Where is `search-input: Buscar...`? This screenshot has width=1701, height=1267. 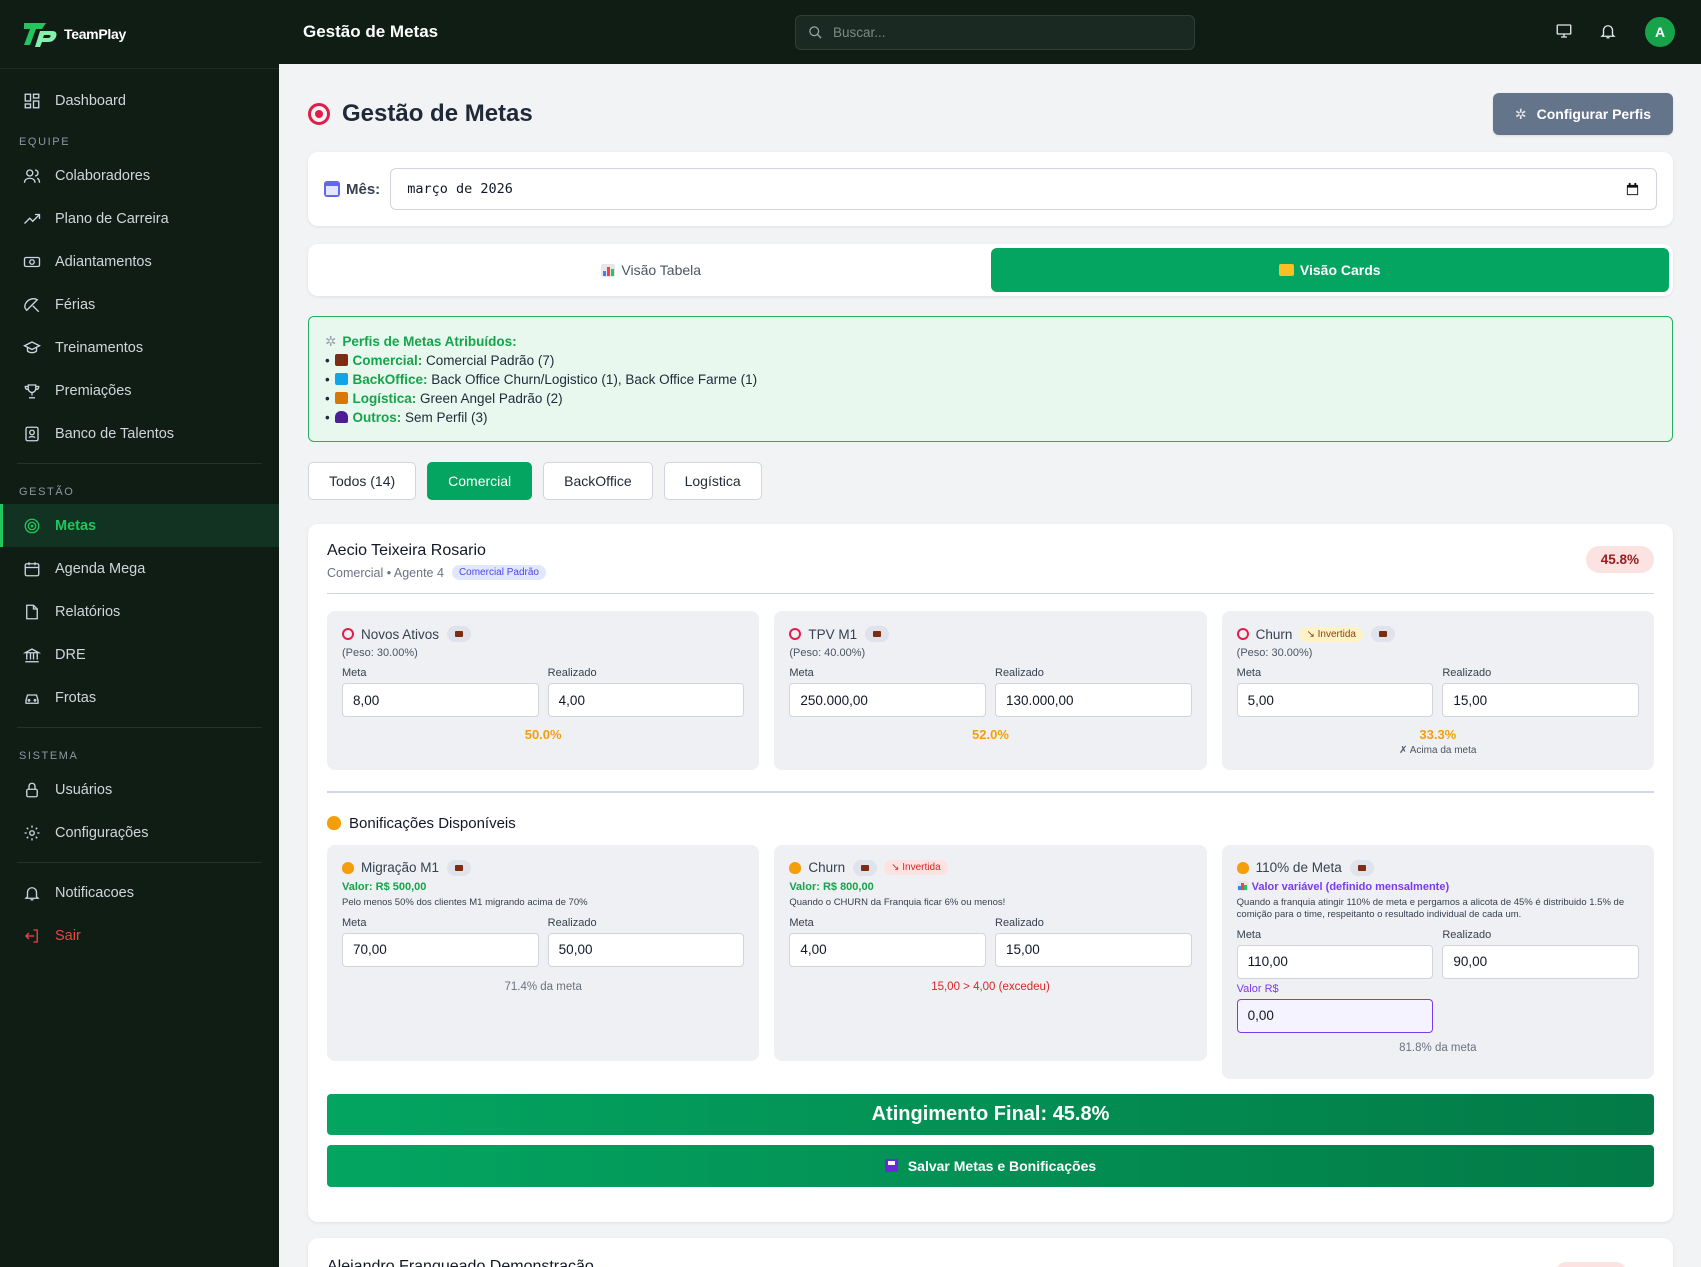 search-input: Buscar... is located at coordinates (995, 32).